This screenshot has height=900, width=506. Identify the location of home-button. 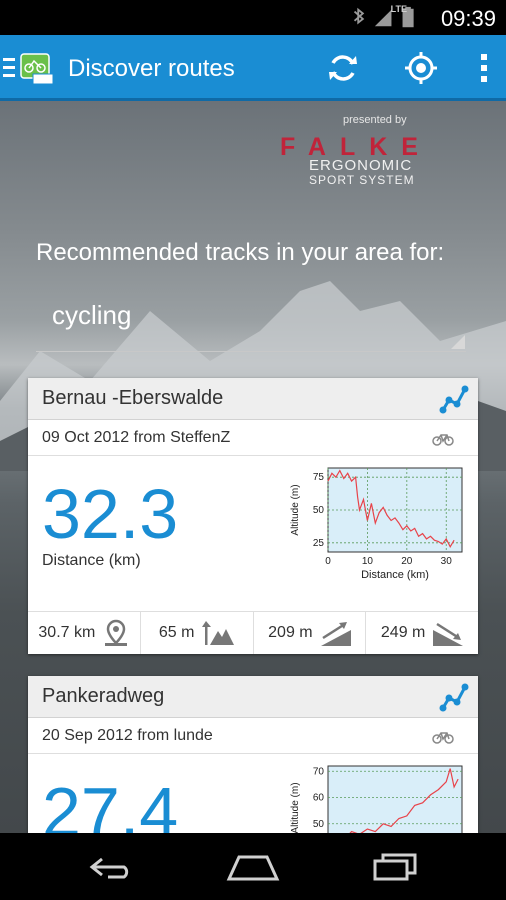
(253, 866).